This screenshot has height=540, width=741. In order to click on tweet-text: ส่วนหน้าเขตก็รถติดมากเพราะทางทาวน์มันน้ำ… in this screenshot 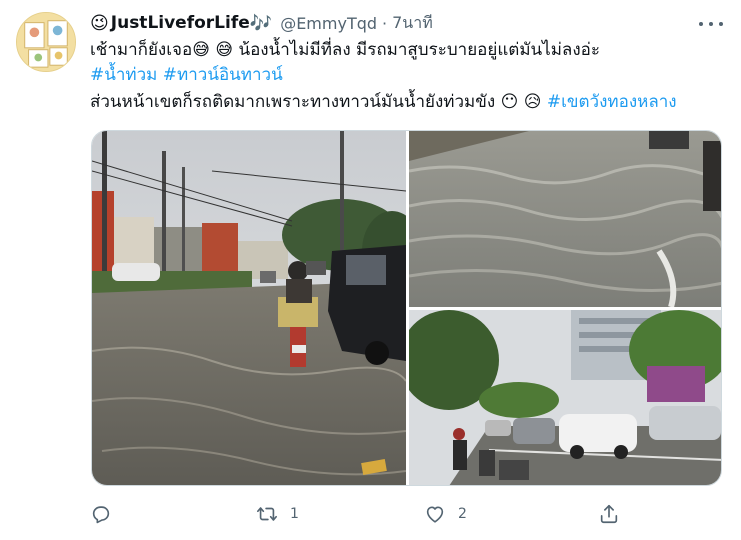, I will do `click(293, 102)`.